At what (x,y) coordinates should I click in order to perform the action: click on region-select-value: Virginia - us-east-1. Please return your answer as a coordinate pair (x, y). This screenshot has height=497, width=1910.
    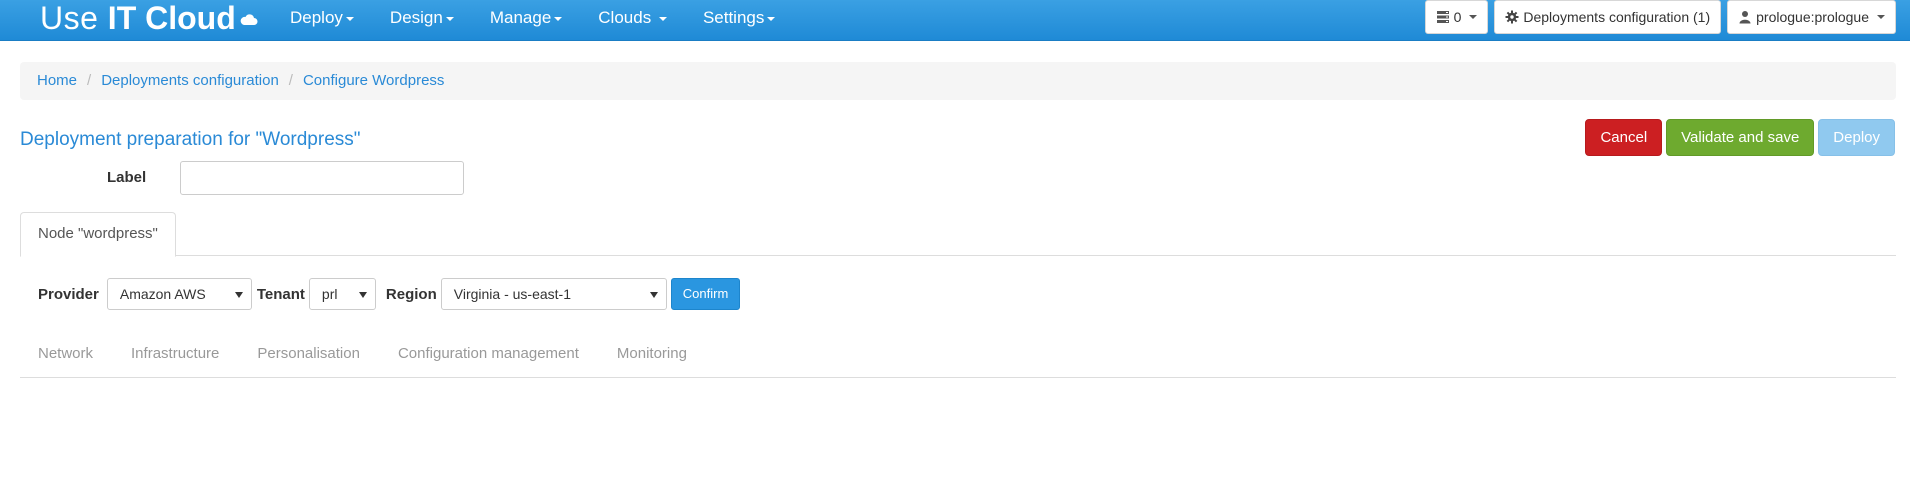
    Looking at the image, I should click on (512, 294).